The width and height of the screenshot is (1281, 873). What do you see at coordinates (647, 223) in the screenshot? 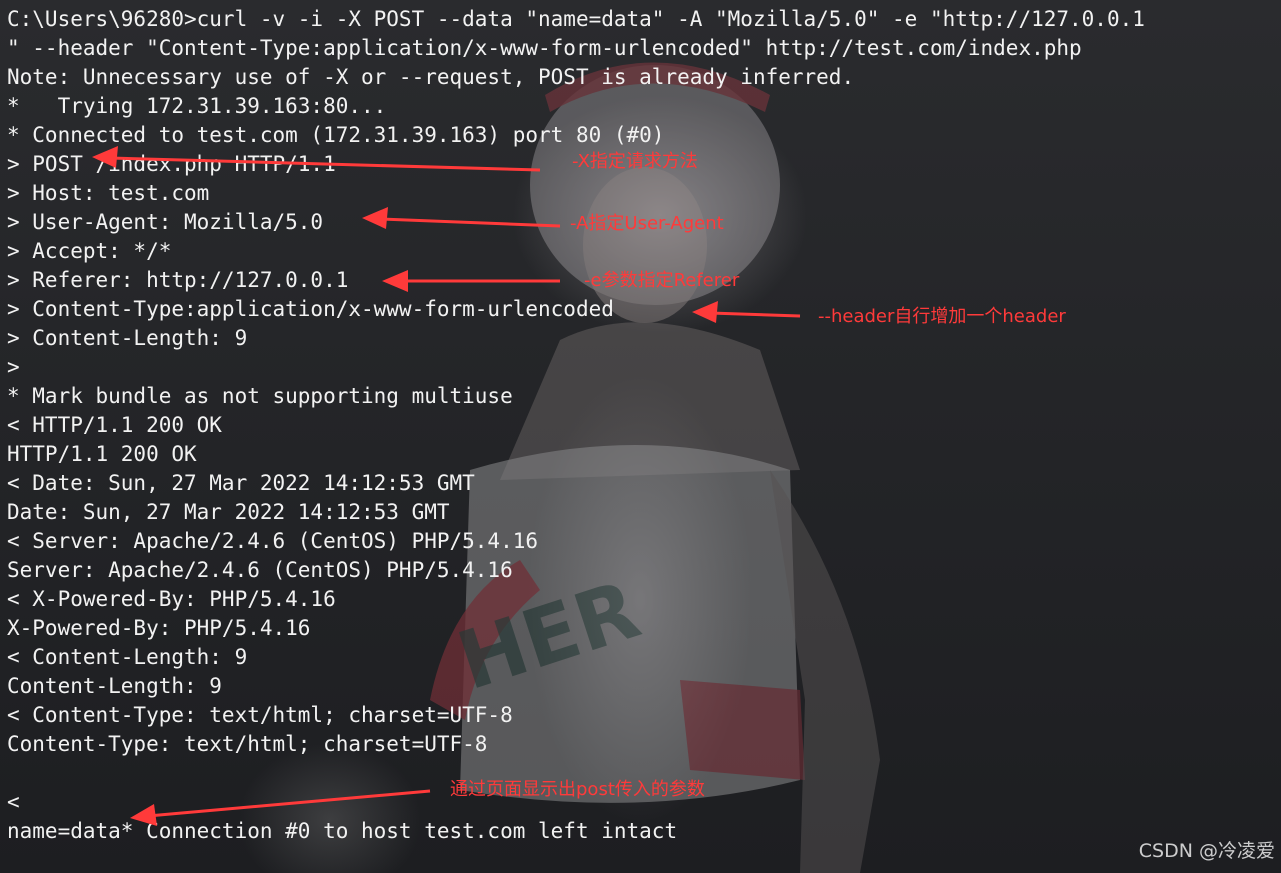
I see `annotation-a-user-agent: -A指定User-Agent` at bounding box center [647, 223].